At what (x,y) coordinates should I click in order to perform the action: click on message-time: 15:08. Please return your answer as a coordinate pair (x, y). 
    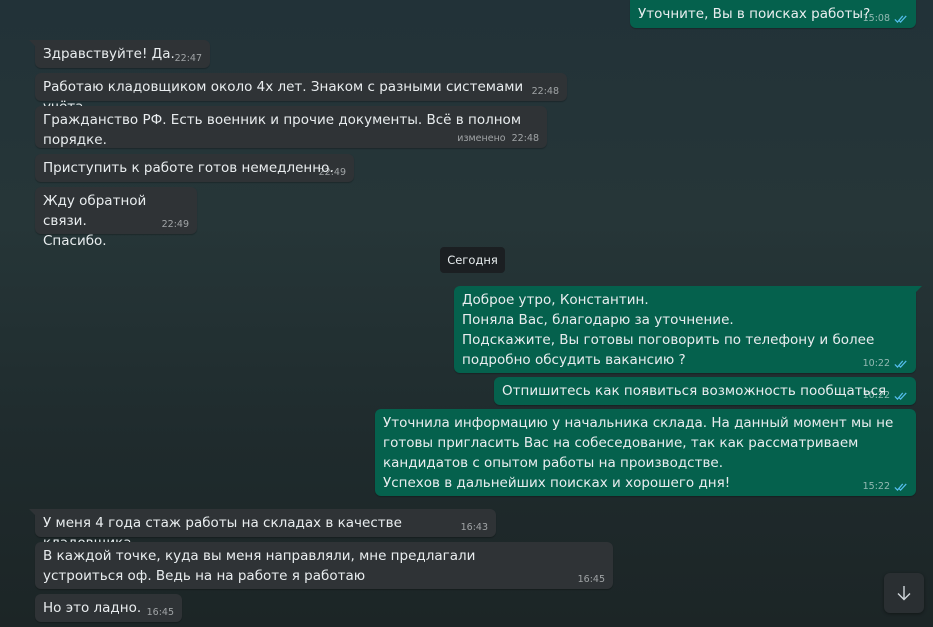
    Looking at the image, I should click on (876, 18).